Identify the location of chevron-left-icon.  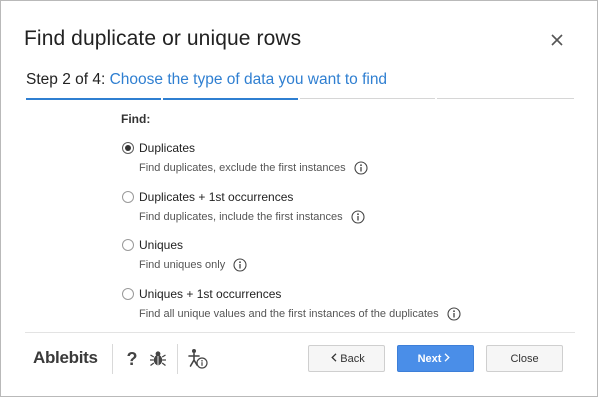
(334, 358).